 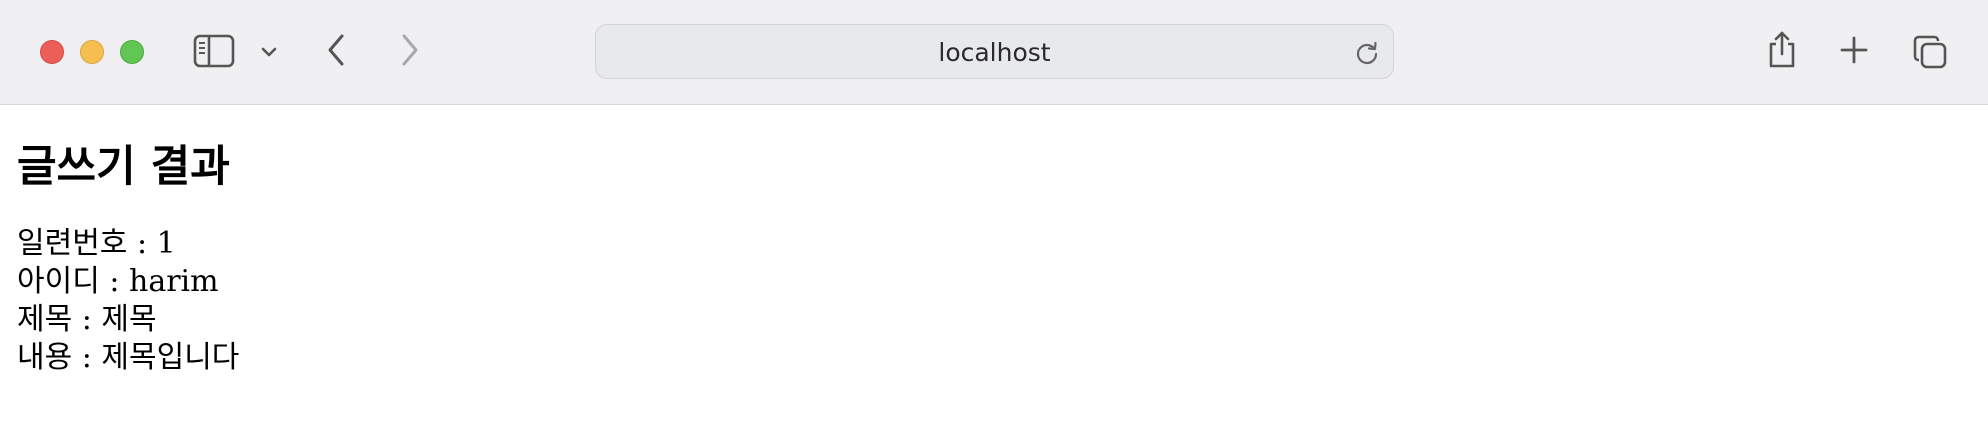 I want to click on row-label: 제목, so click(x=45, y=319).